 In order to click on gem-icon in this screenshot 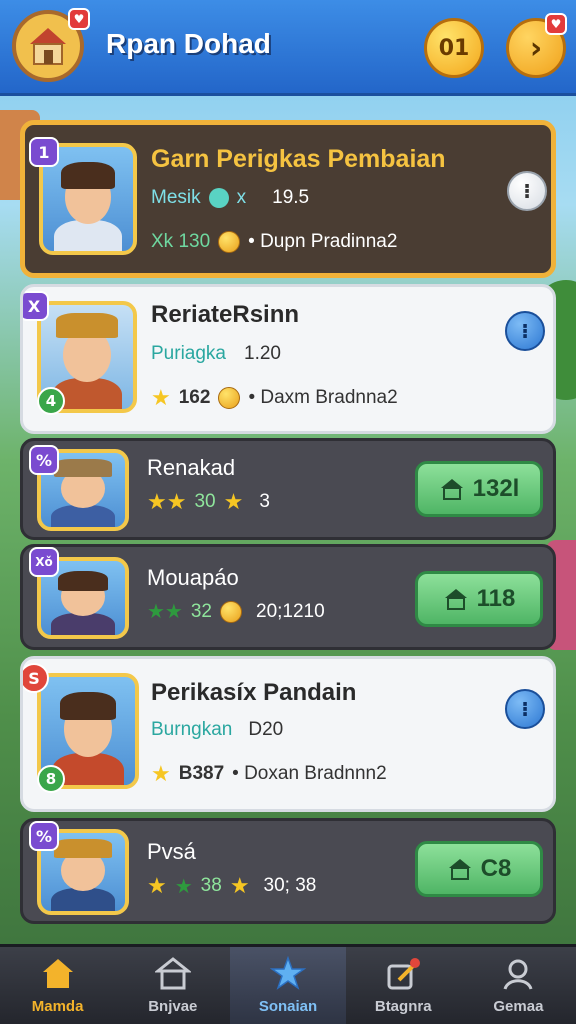, I will do `click(218, 198)`.